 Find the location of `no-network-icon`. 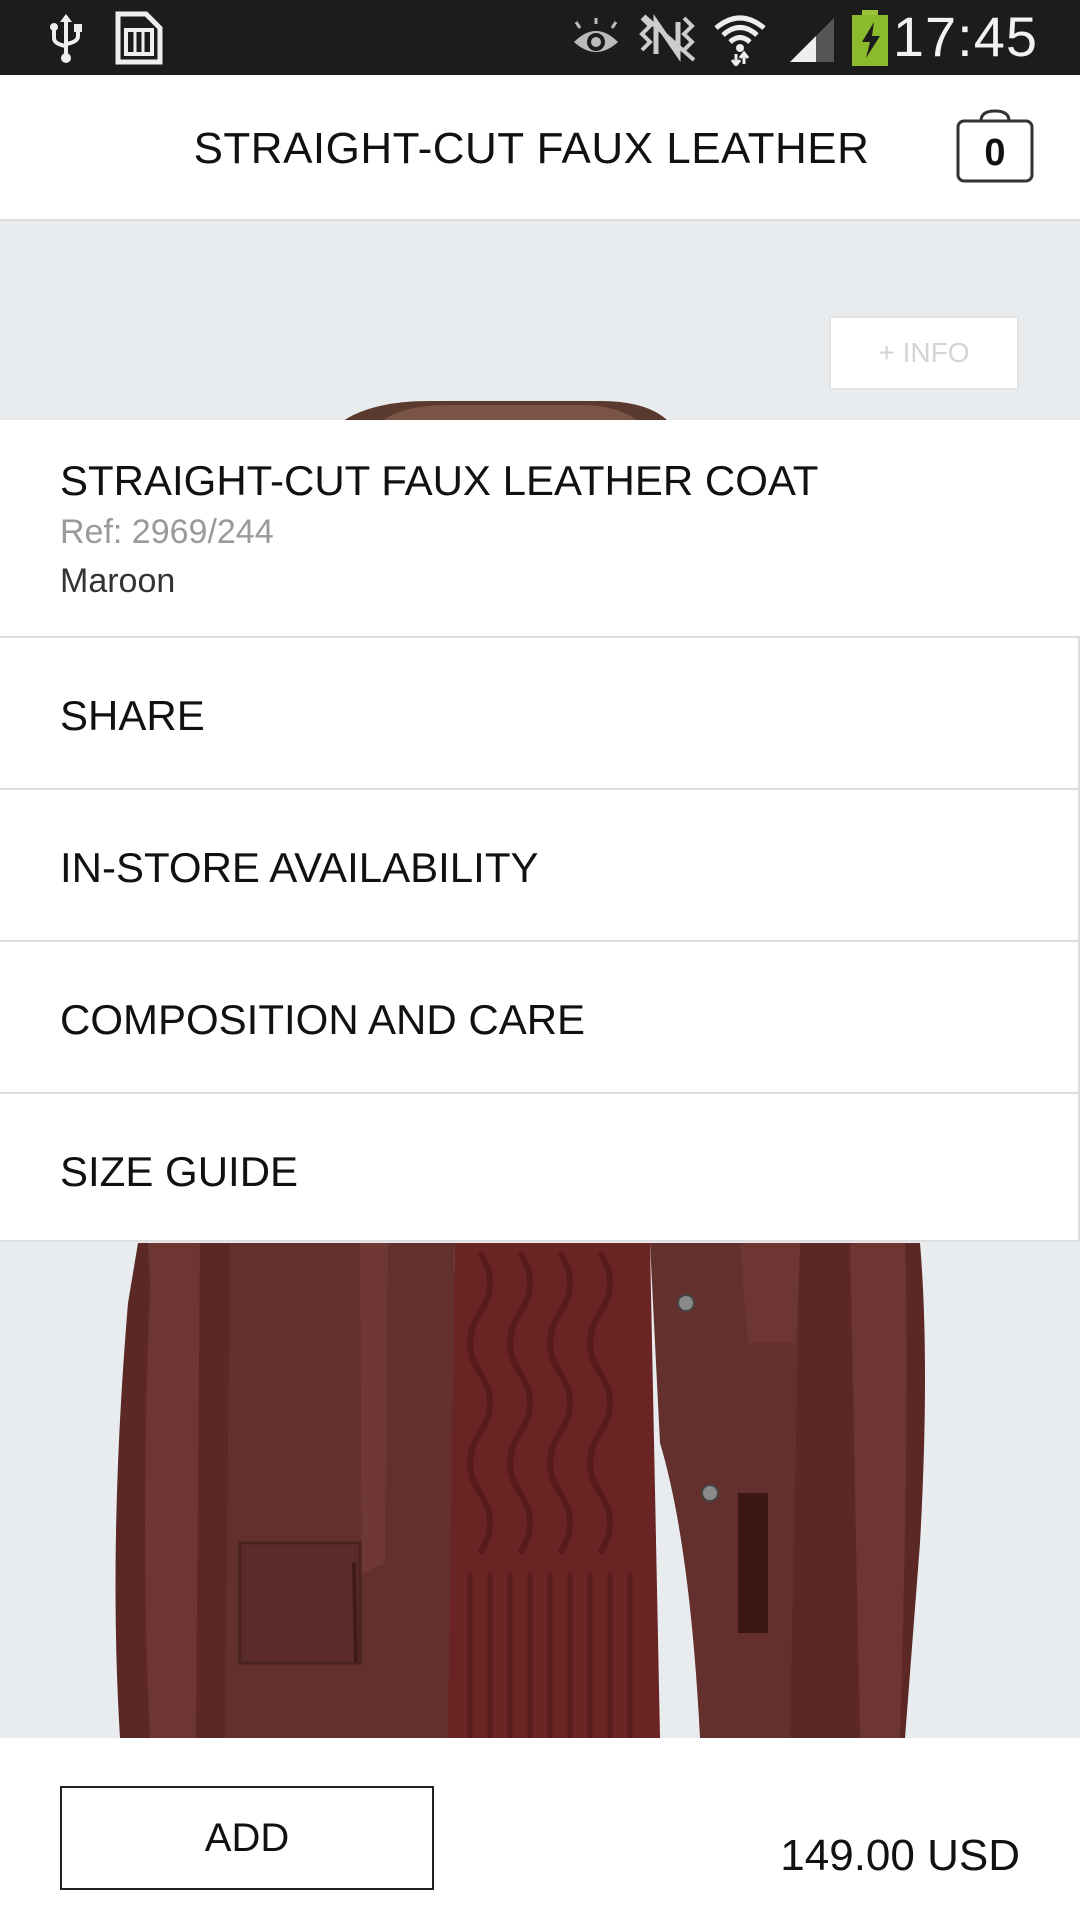

no-network-icon is located at coordinates (667, 38).